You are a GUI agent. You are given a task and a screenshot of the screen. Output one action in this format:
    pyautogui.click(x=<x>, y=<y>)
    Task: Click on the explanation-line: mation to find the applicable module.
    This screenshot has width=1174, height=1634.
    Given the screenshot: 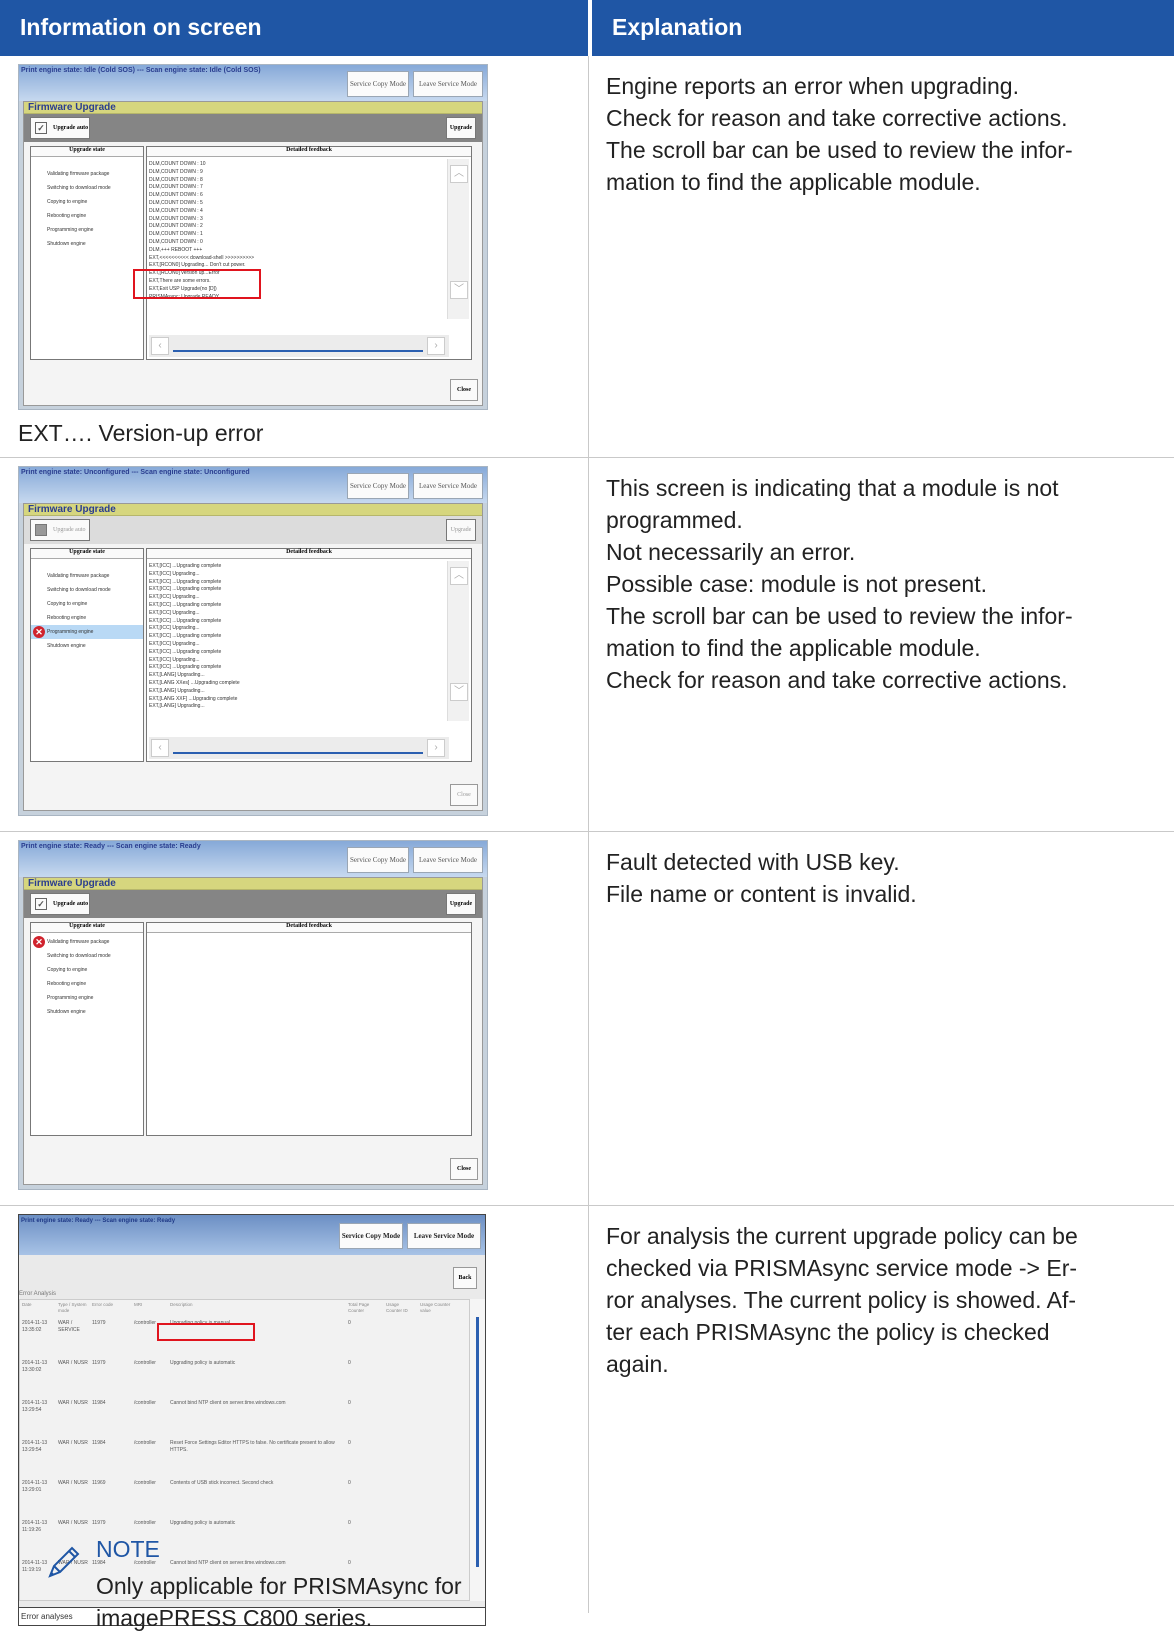 What is the action you would take?
    pyautogui.click(x=793, y=648)
    